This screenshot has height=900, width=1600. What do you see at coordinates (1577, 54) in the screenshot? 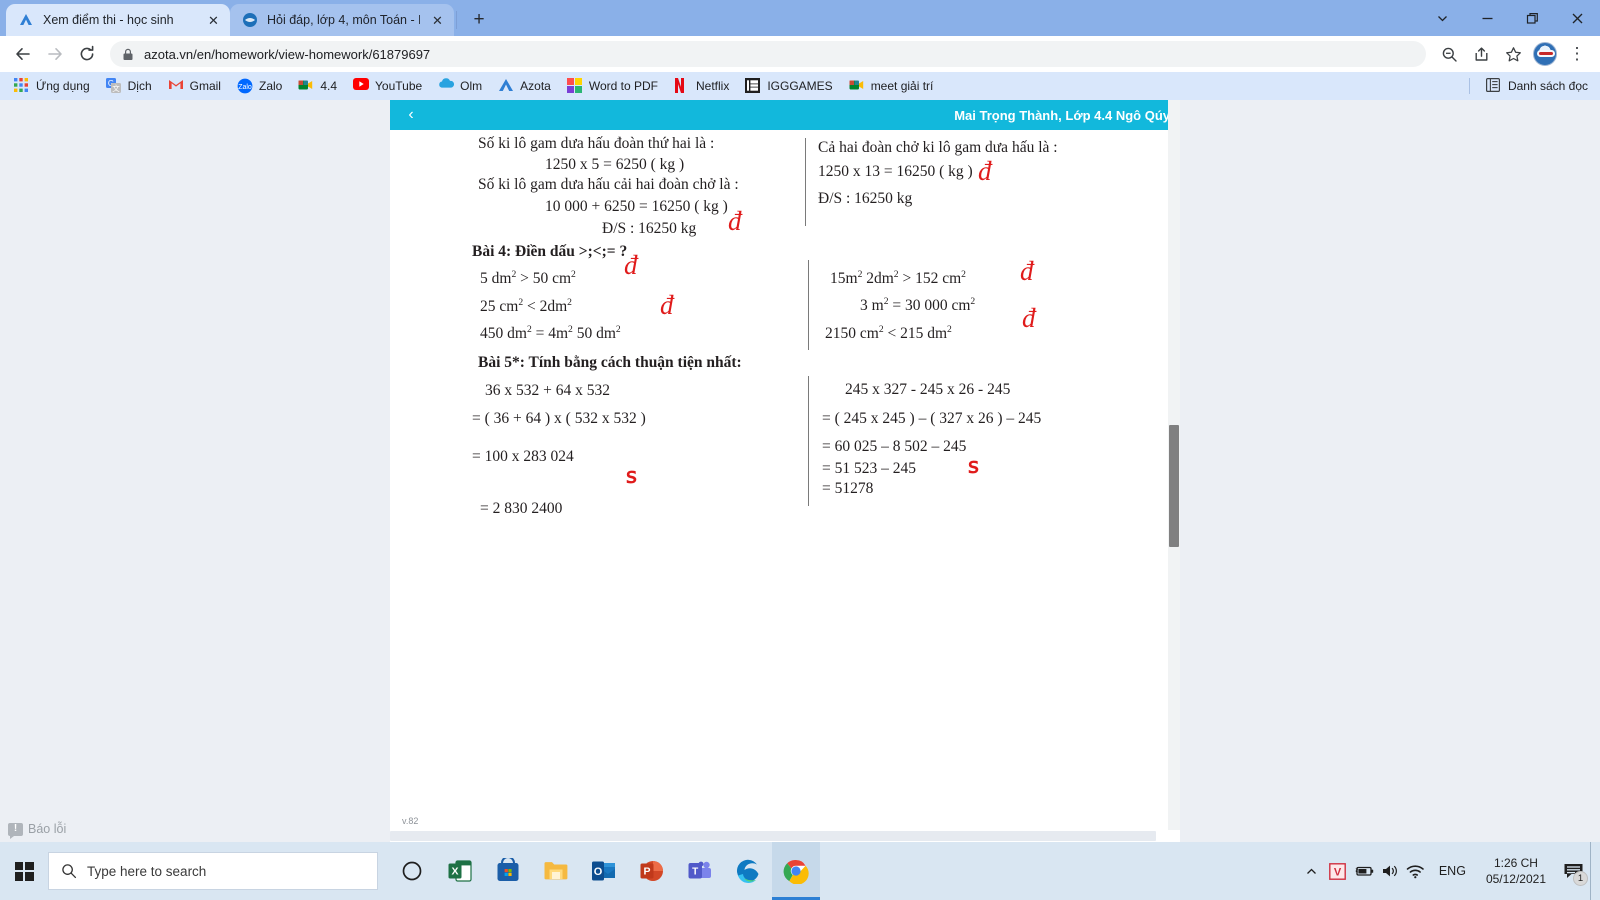
I see `chrome-menu-icon: ⋮` at bounding box center [1577, 54].